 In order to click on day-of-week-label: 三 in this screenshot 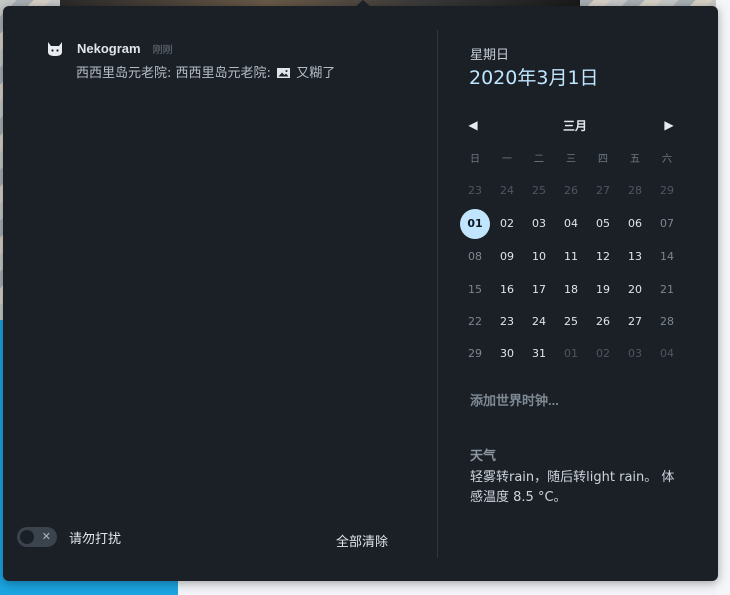, I will do `click(571, 159)`.